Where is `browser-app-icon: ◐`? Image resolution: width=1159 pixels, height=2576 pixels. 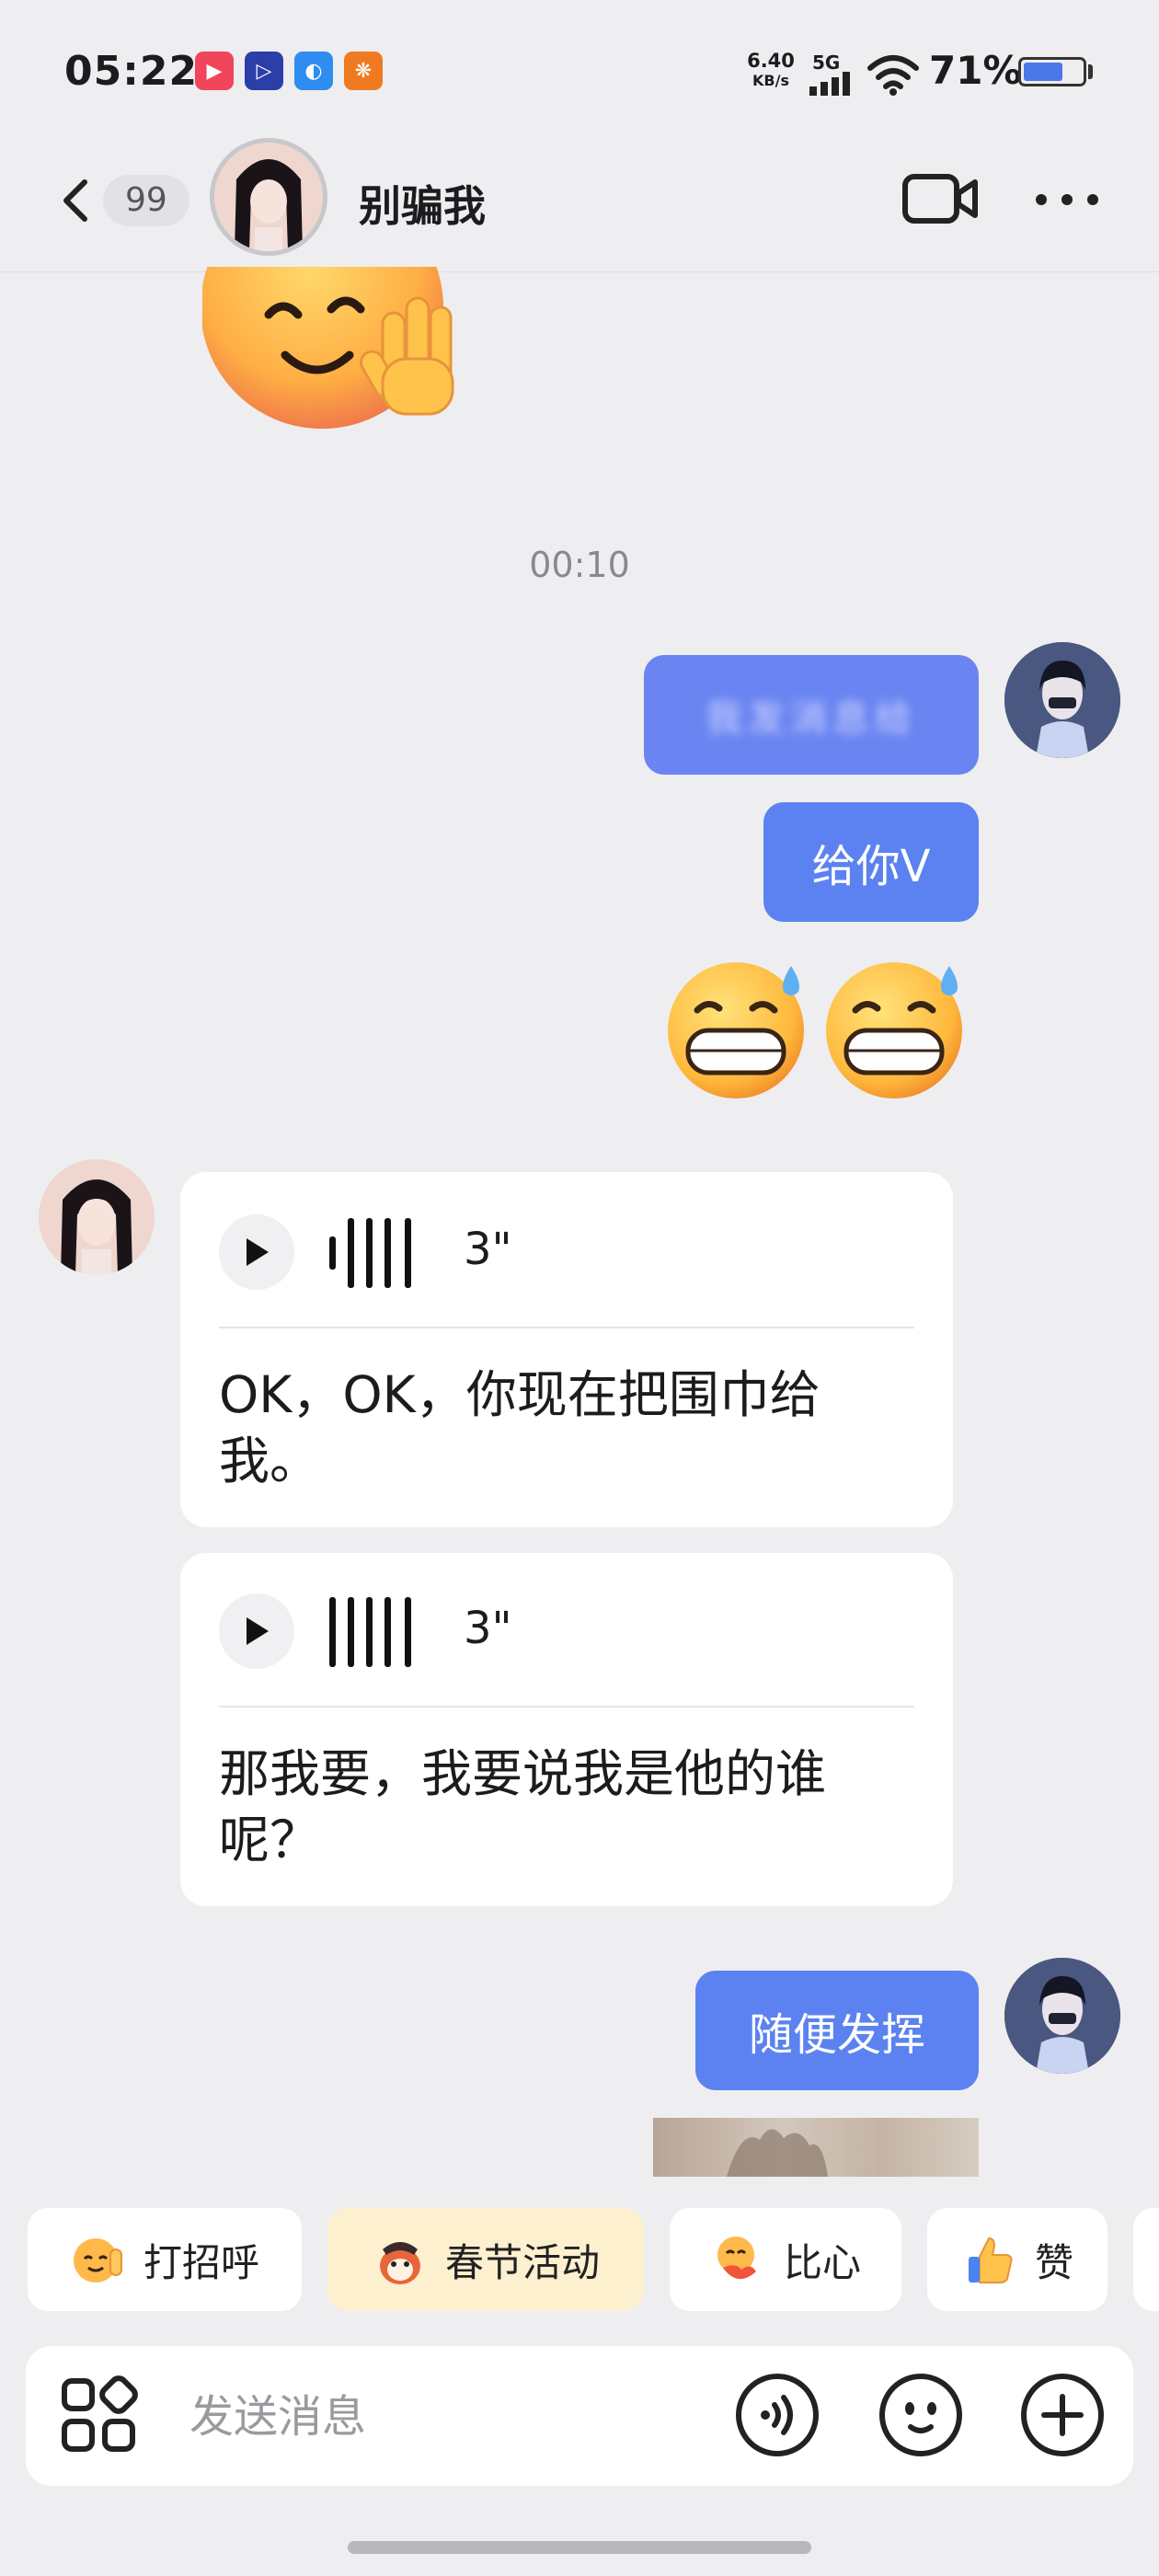
browser-app-icon: ◐ is located at coordinates (313, 71).